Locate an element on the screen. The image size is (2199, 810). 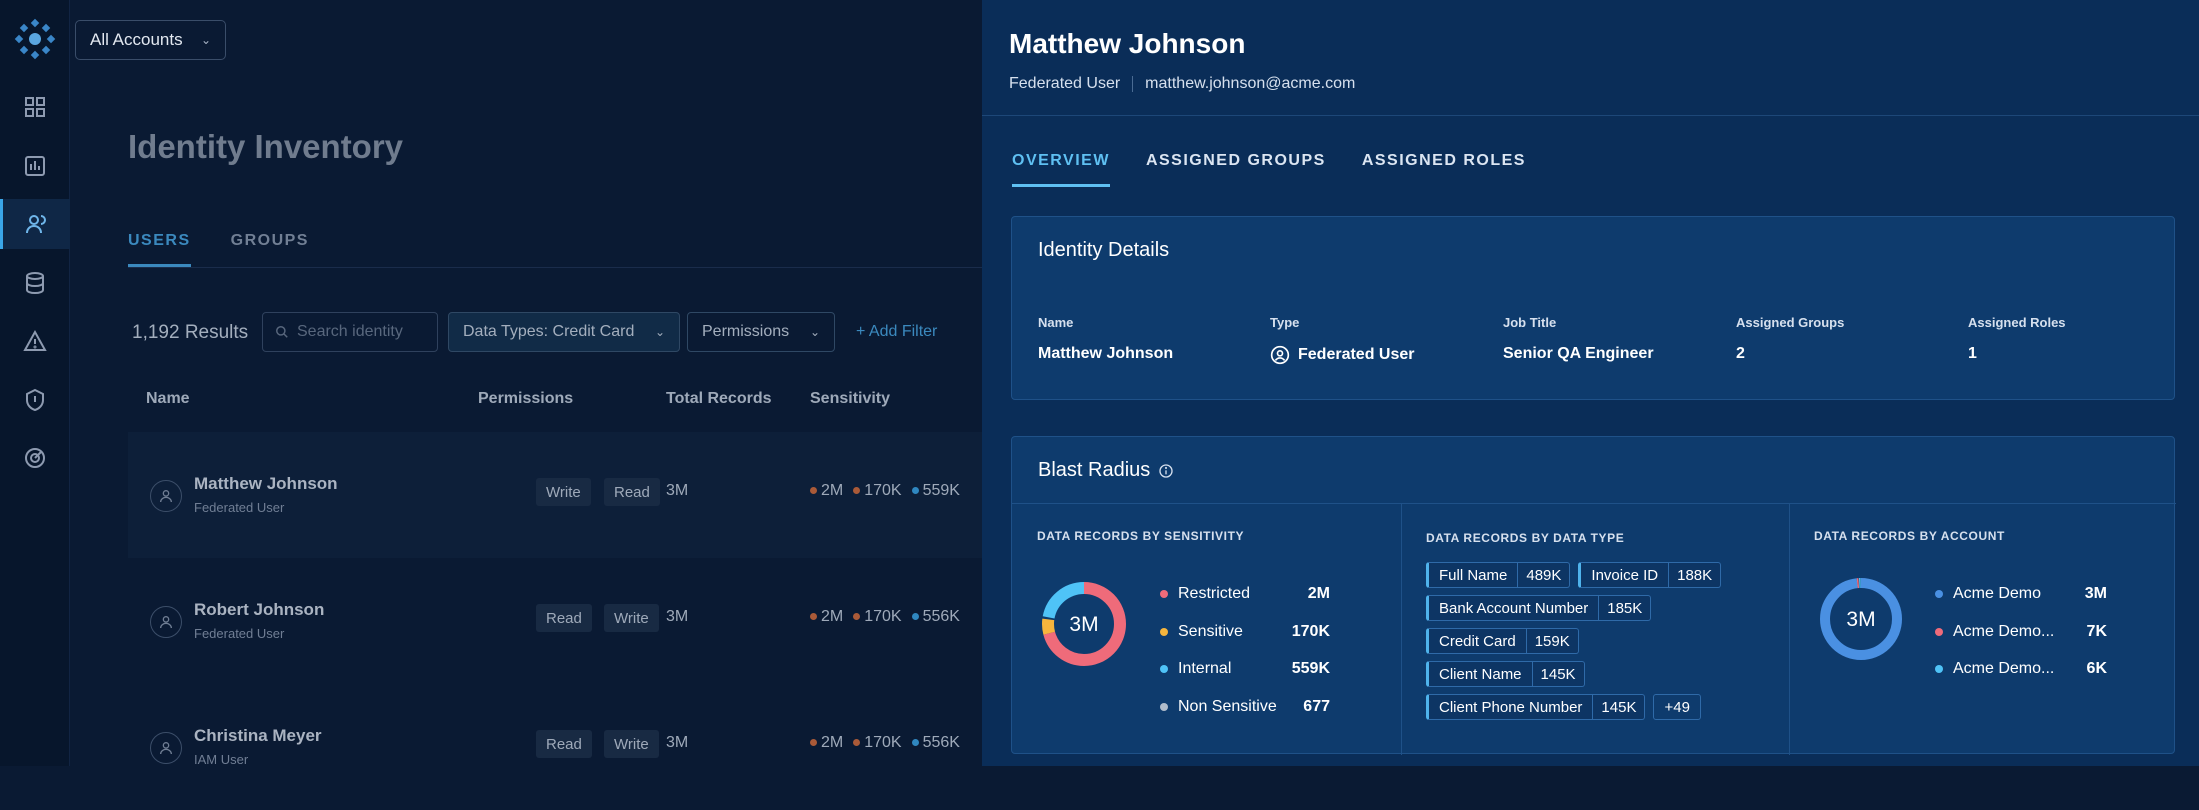
field-value-job-title-text: Senior QA Engineer is located at coordinates (1578, 353).